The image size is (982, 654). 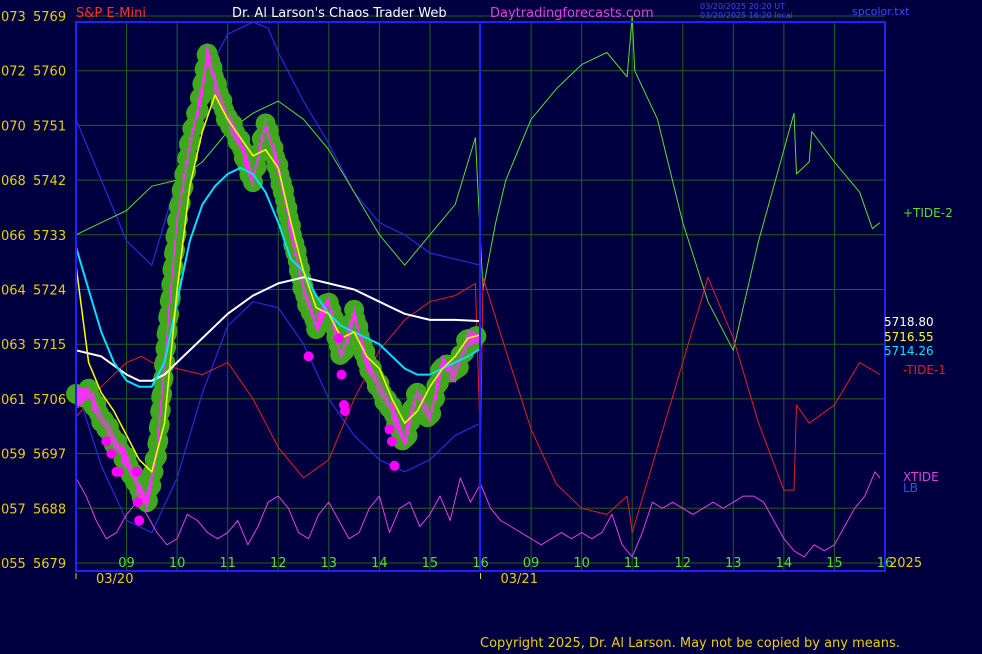 What do you see at coordinates (49, 17) in the screenshot?
I see `y-label-price-0: 5769` at bounding box center [49, 17].